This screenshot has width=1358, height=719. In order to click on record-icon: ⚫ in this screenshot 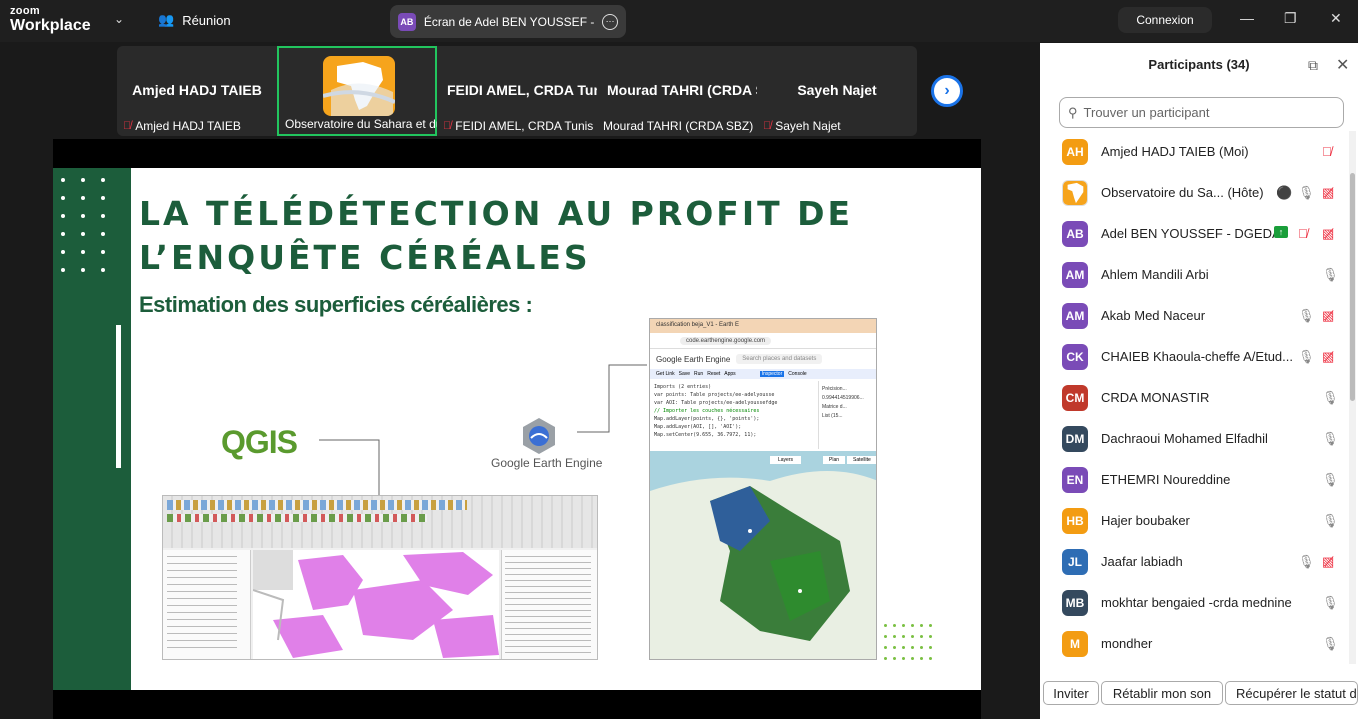, I will do `click(1284, 192)`.